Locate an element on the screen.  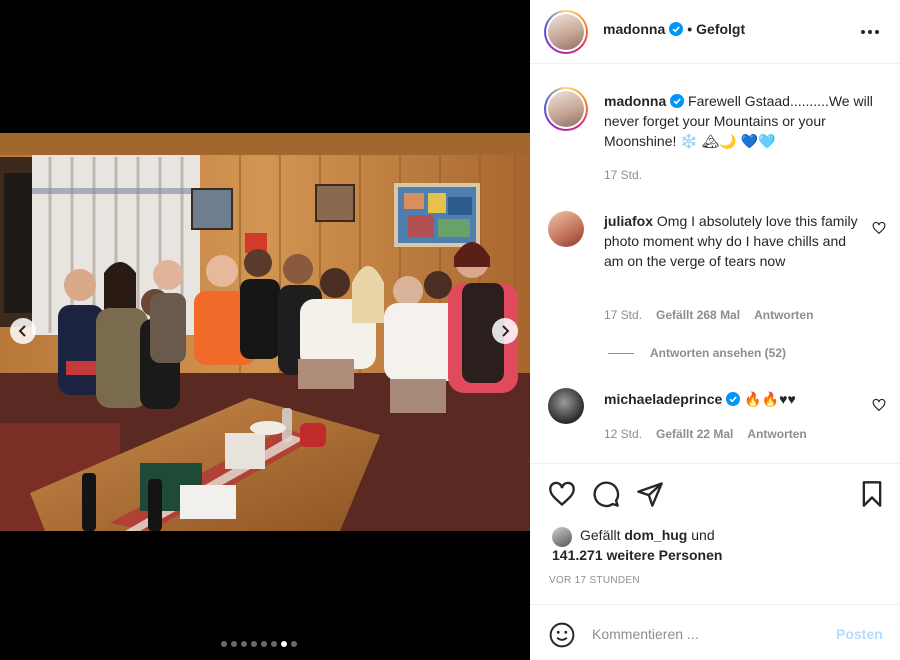
chevron-left-icon is located at coordinates (22, 331).